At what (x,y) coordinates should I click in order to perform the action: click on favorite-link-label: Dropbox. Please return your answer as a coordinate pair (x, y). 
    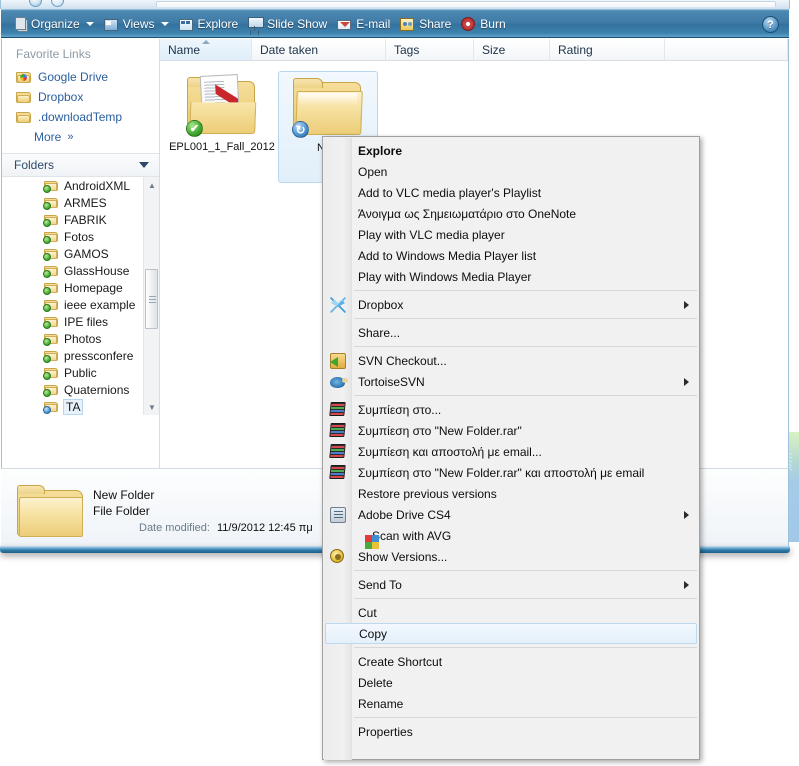
    Looking at the image, I should click on (61, 97).